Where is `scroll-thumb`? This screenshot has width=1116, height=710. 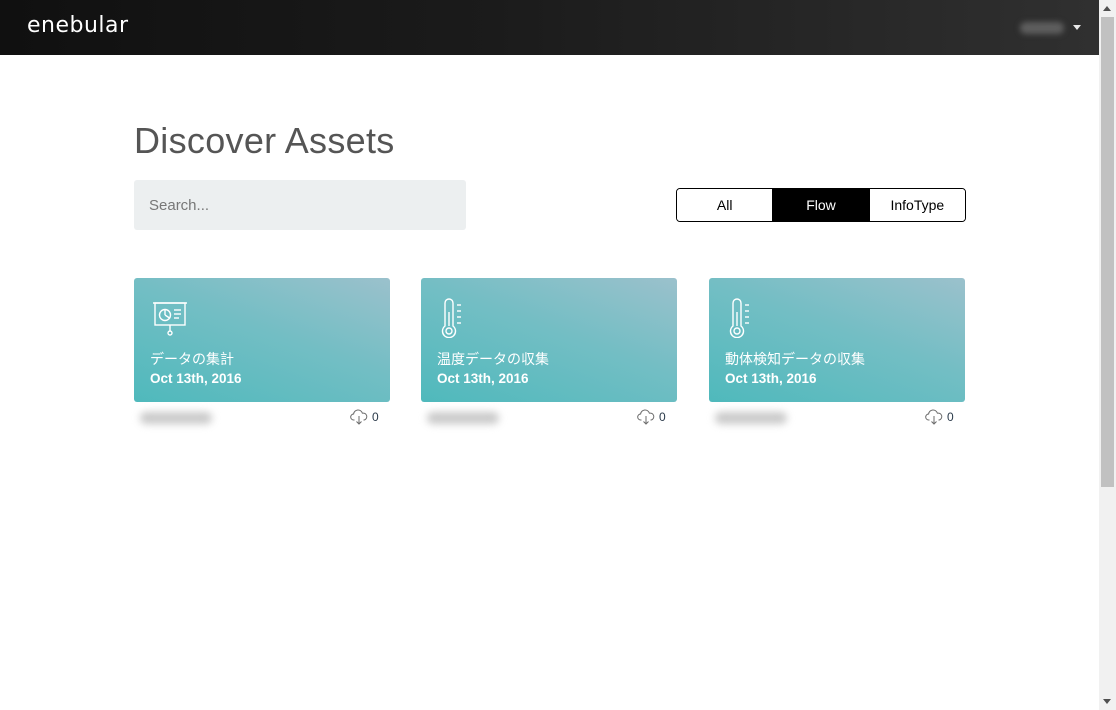 scroll-thumb is located at coordinates (1107, 252).